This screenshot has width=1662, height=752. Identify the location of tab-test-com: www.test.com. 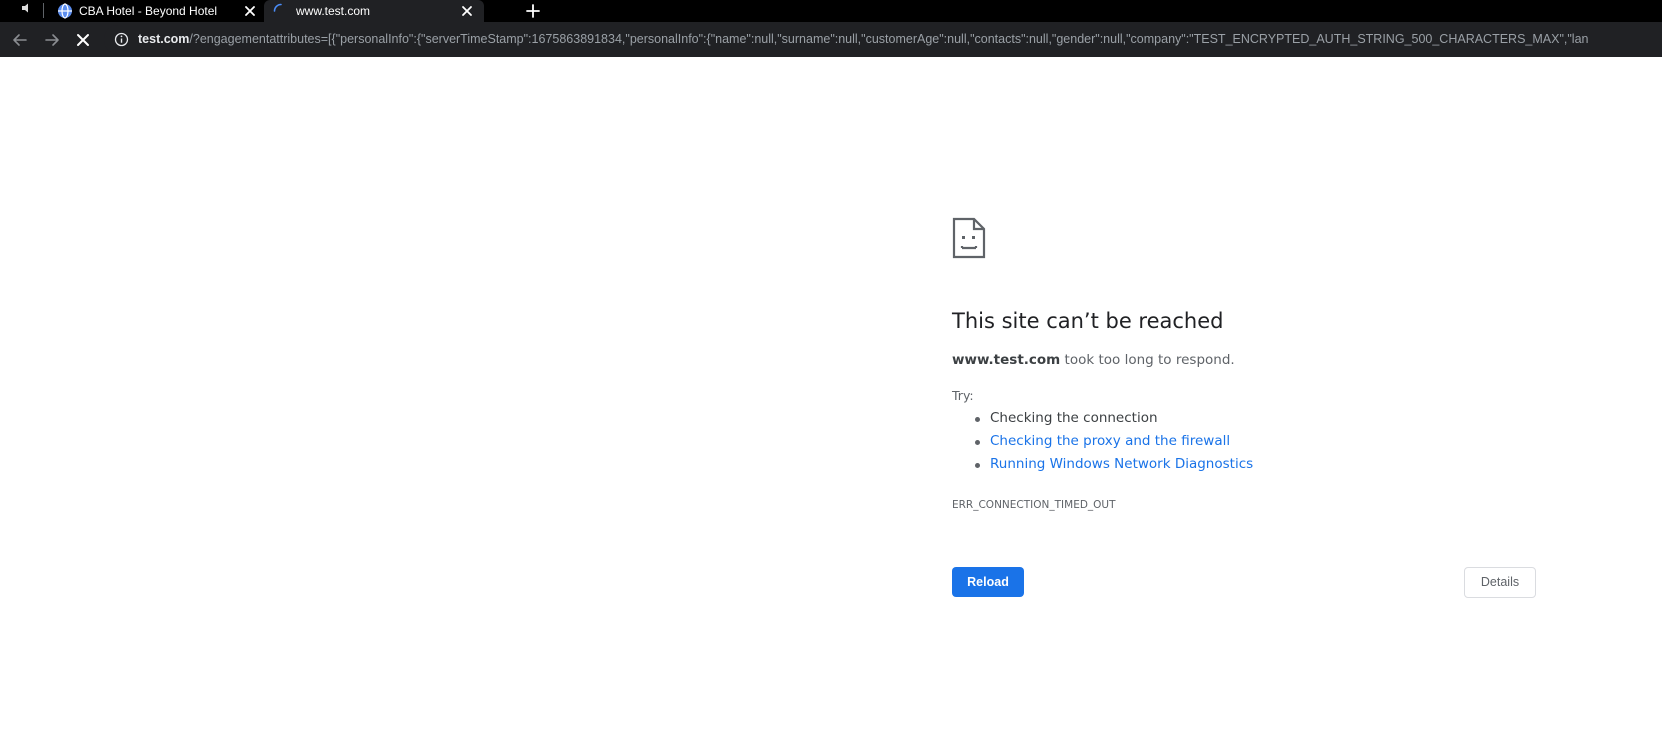
(374, 11).